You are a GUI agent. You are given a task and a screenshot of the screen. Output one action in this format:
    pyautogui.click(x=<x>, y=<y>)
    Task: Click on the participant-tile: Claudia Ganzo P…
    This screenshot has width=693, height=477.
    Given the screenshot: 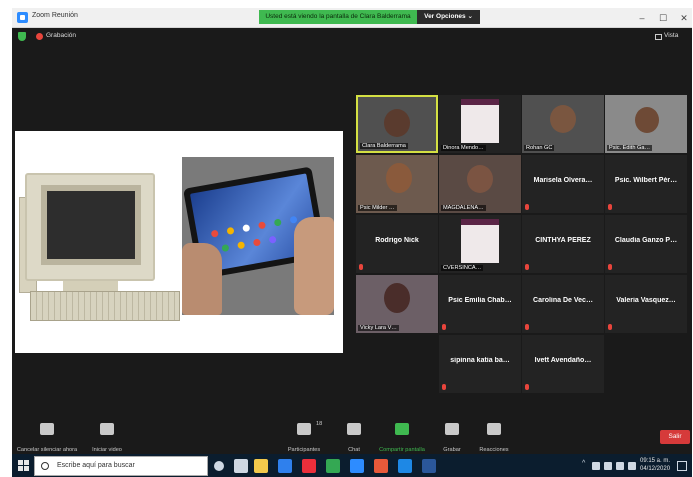 What is the action you would take?
    pyautogui.click(x=646, y=244)
    